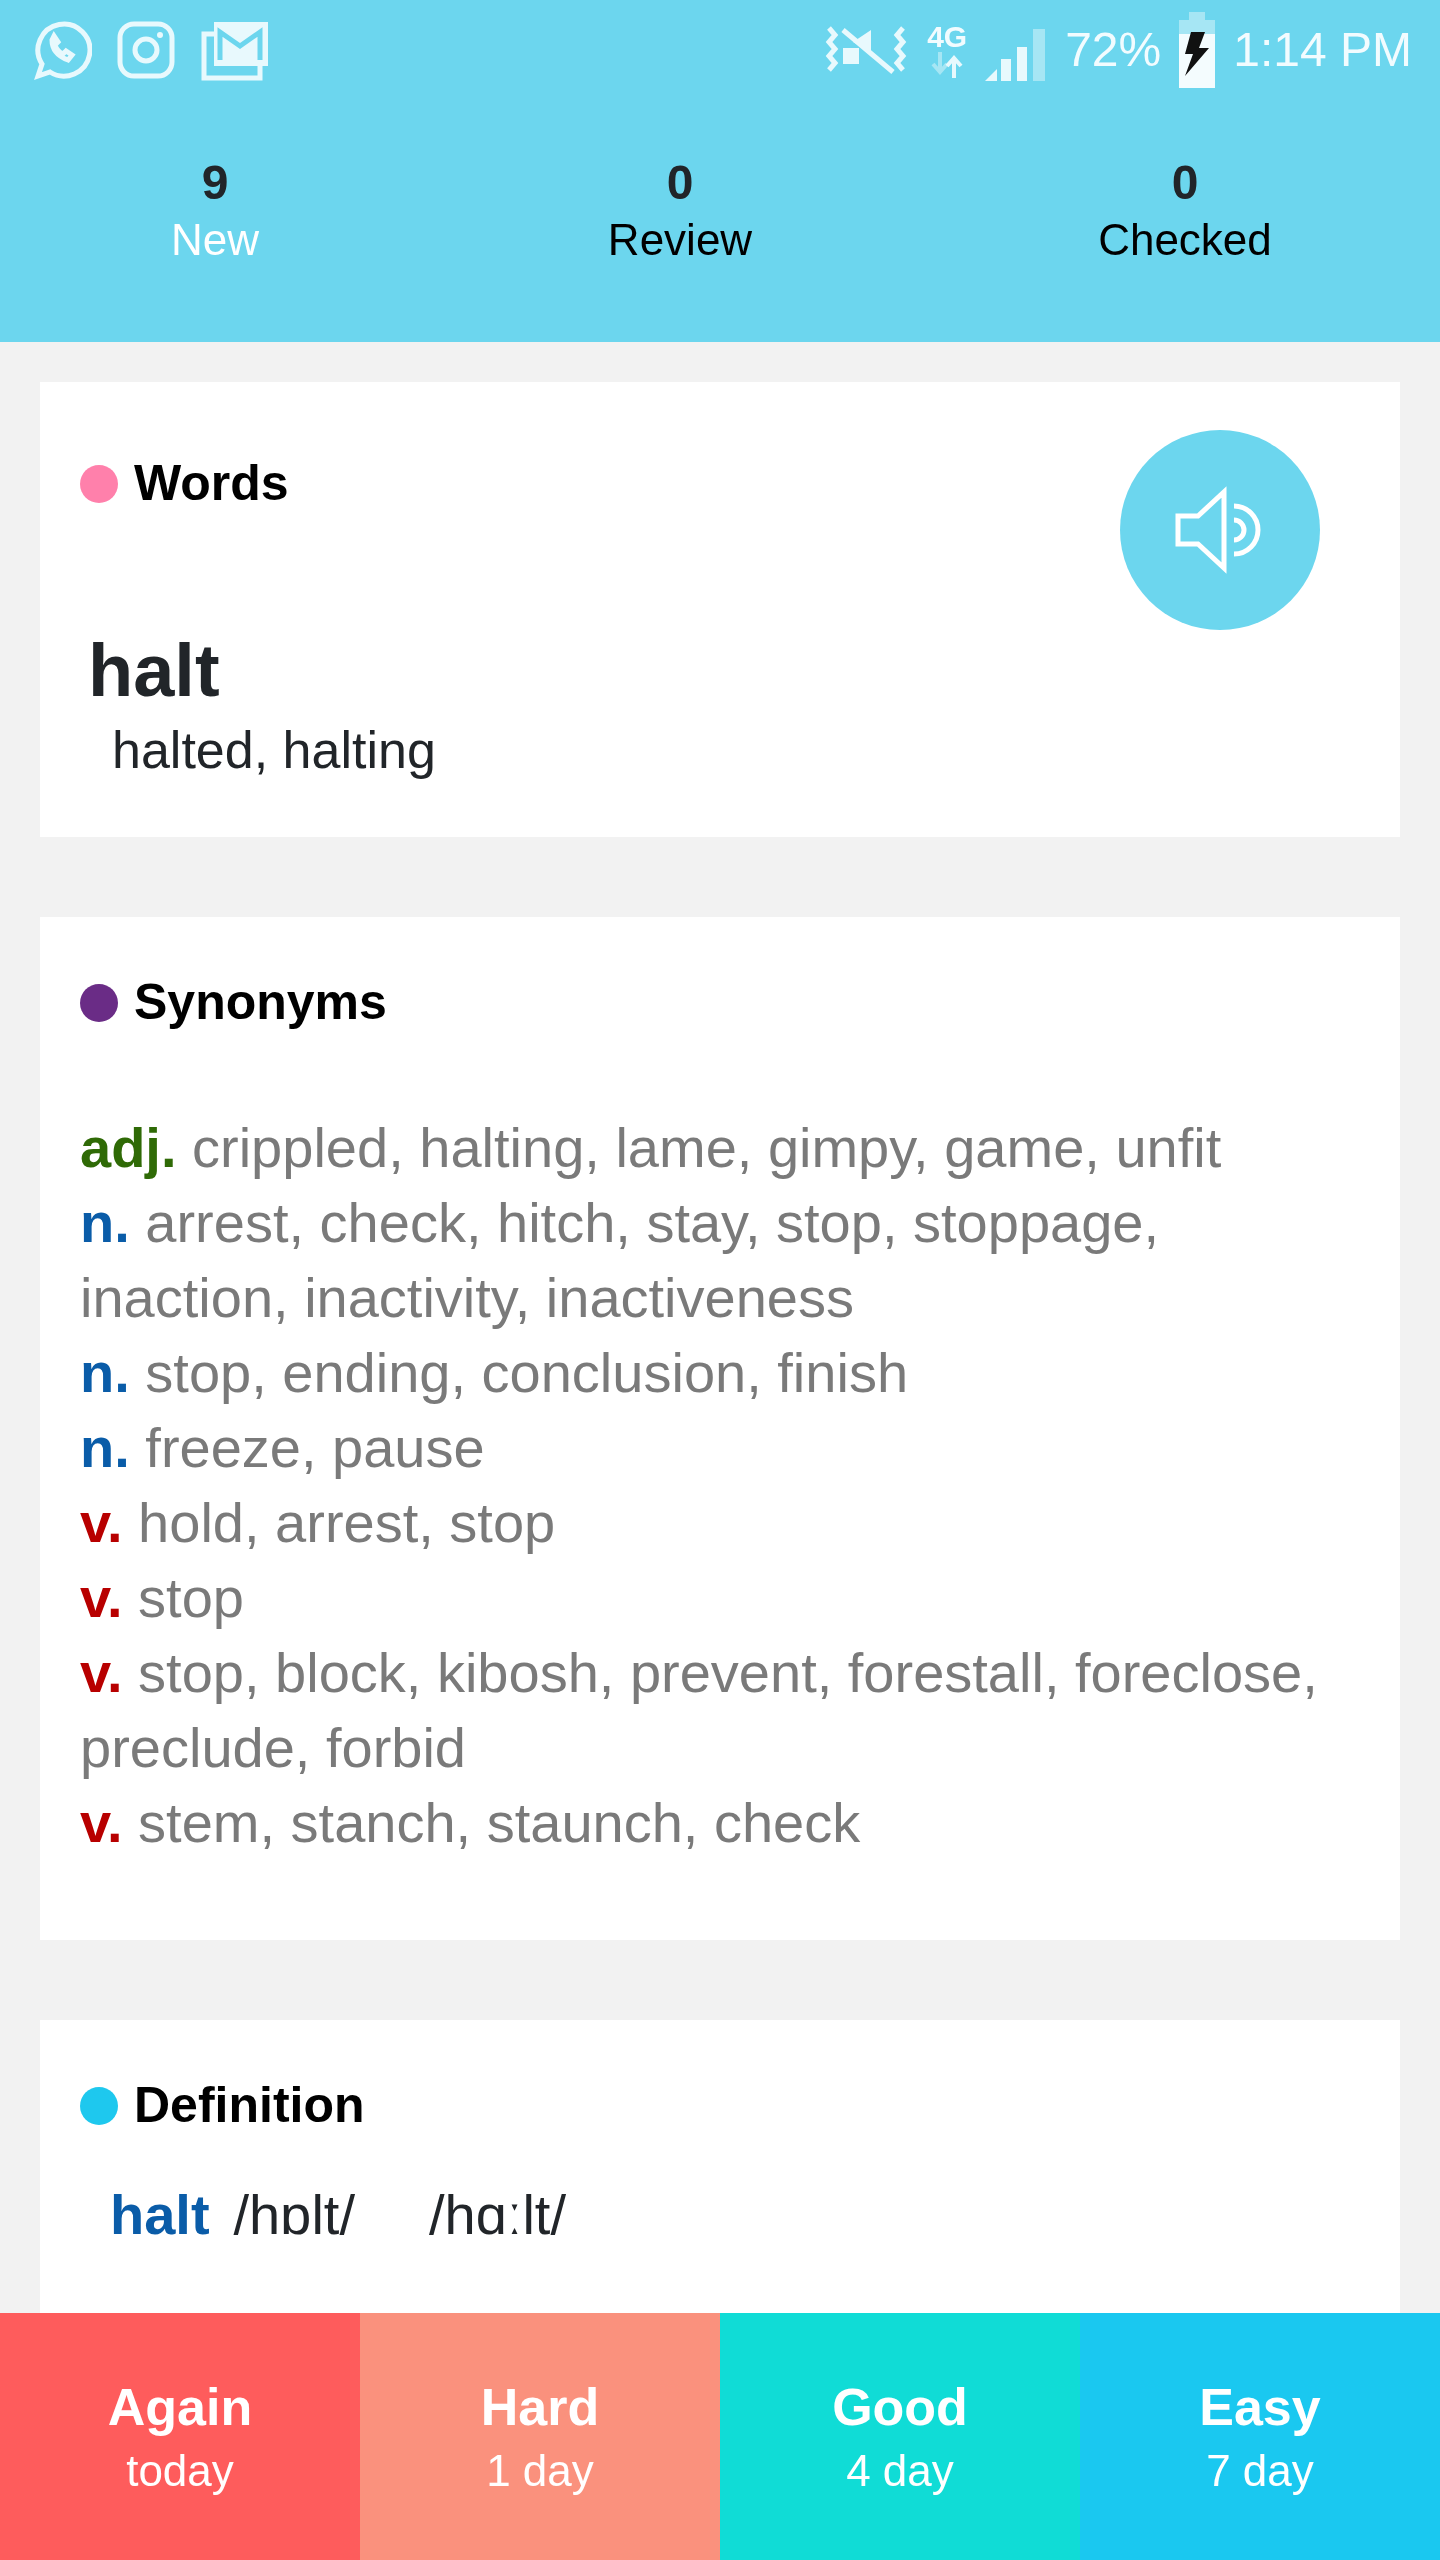 The image size is (1440, 2560). I want to click on answer-button: Hard 1 day, so click(540, 2436).